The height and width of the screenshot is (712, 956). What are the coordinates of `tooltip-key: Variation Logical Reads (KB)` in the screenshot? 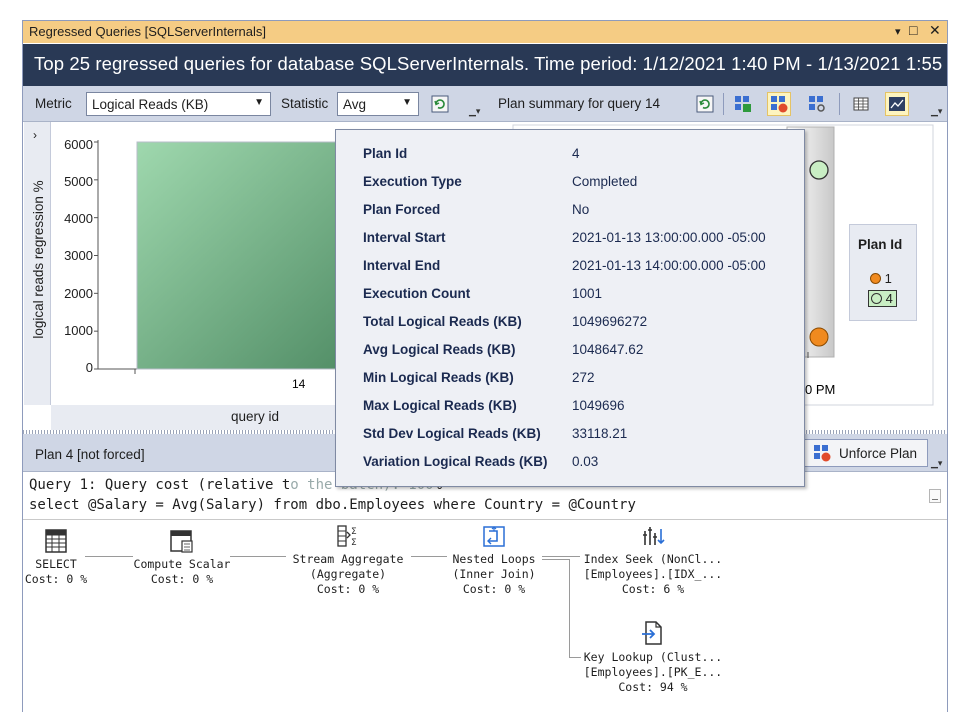 It's located at (455, 461).